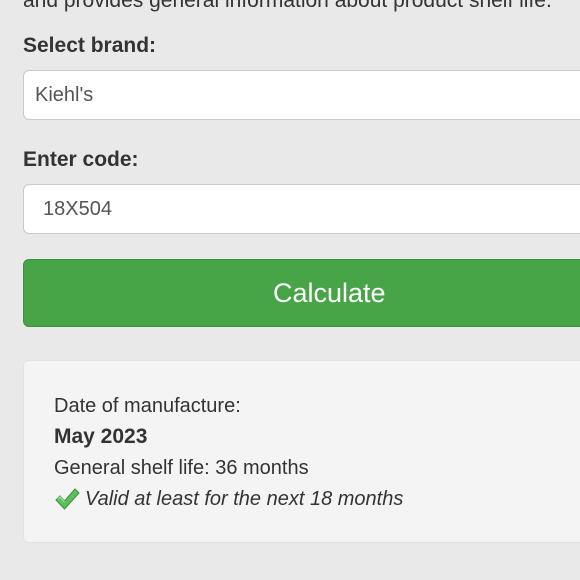 This screenshot has width=580, height=580. What do you see at coordinates (301, 209) in the screenshot?
I see `code-input: 18X504` at bounding box center [301, 209].